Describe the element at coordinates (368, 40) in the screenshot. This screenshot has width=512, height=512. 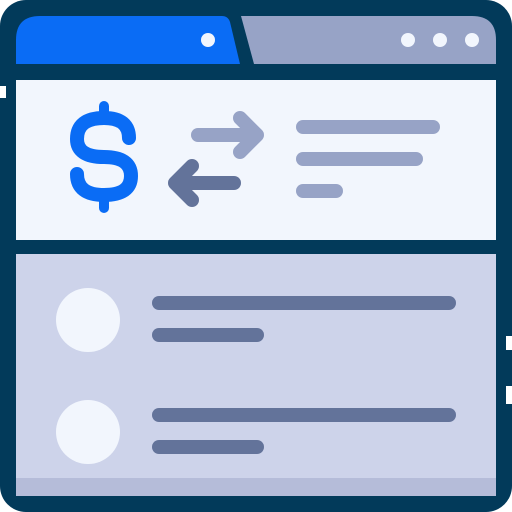
I see `tab-inactive` at that location.